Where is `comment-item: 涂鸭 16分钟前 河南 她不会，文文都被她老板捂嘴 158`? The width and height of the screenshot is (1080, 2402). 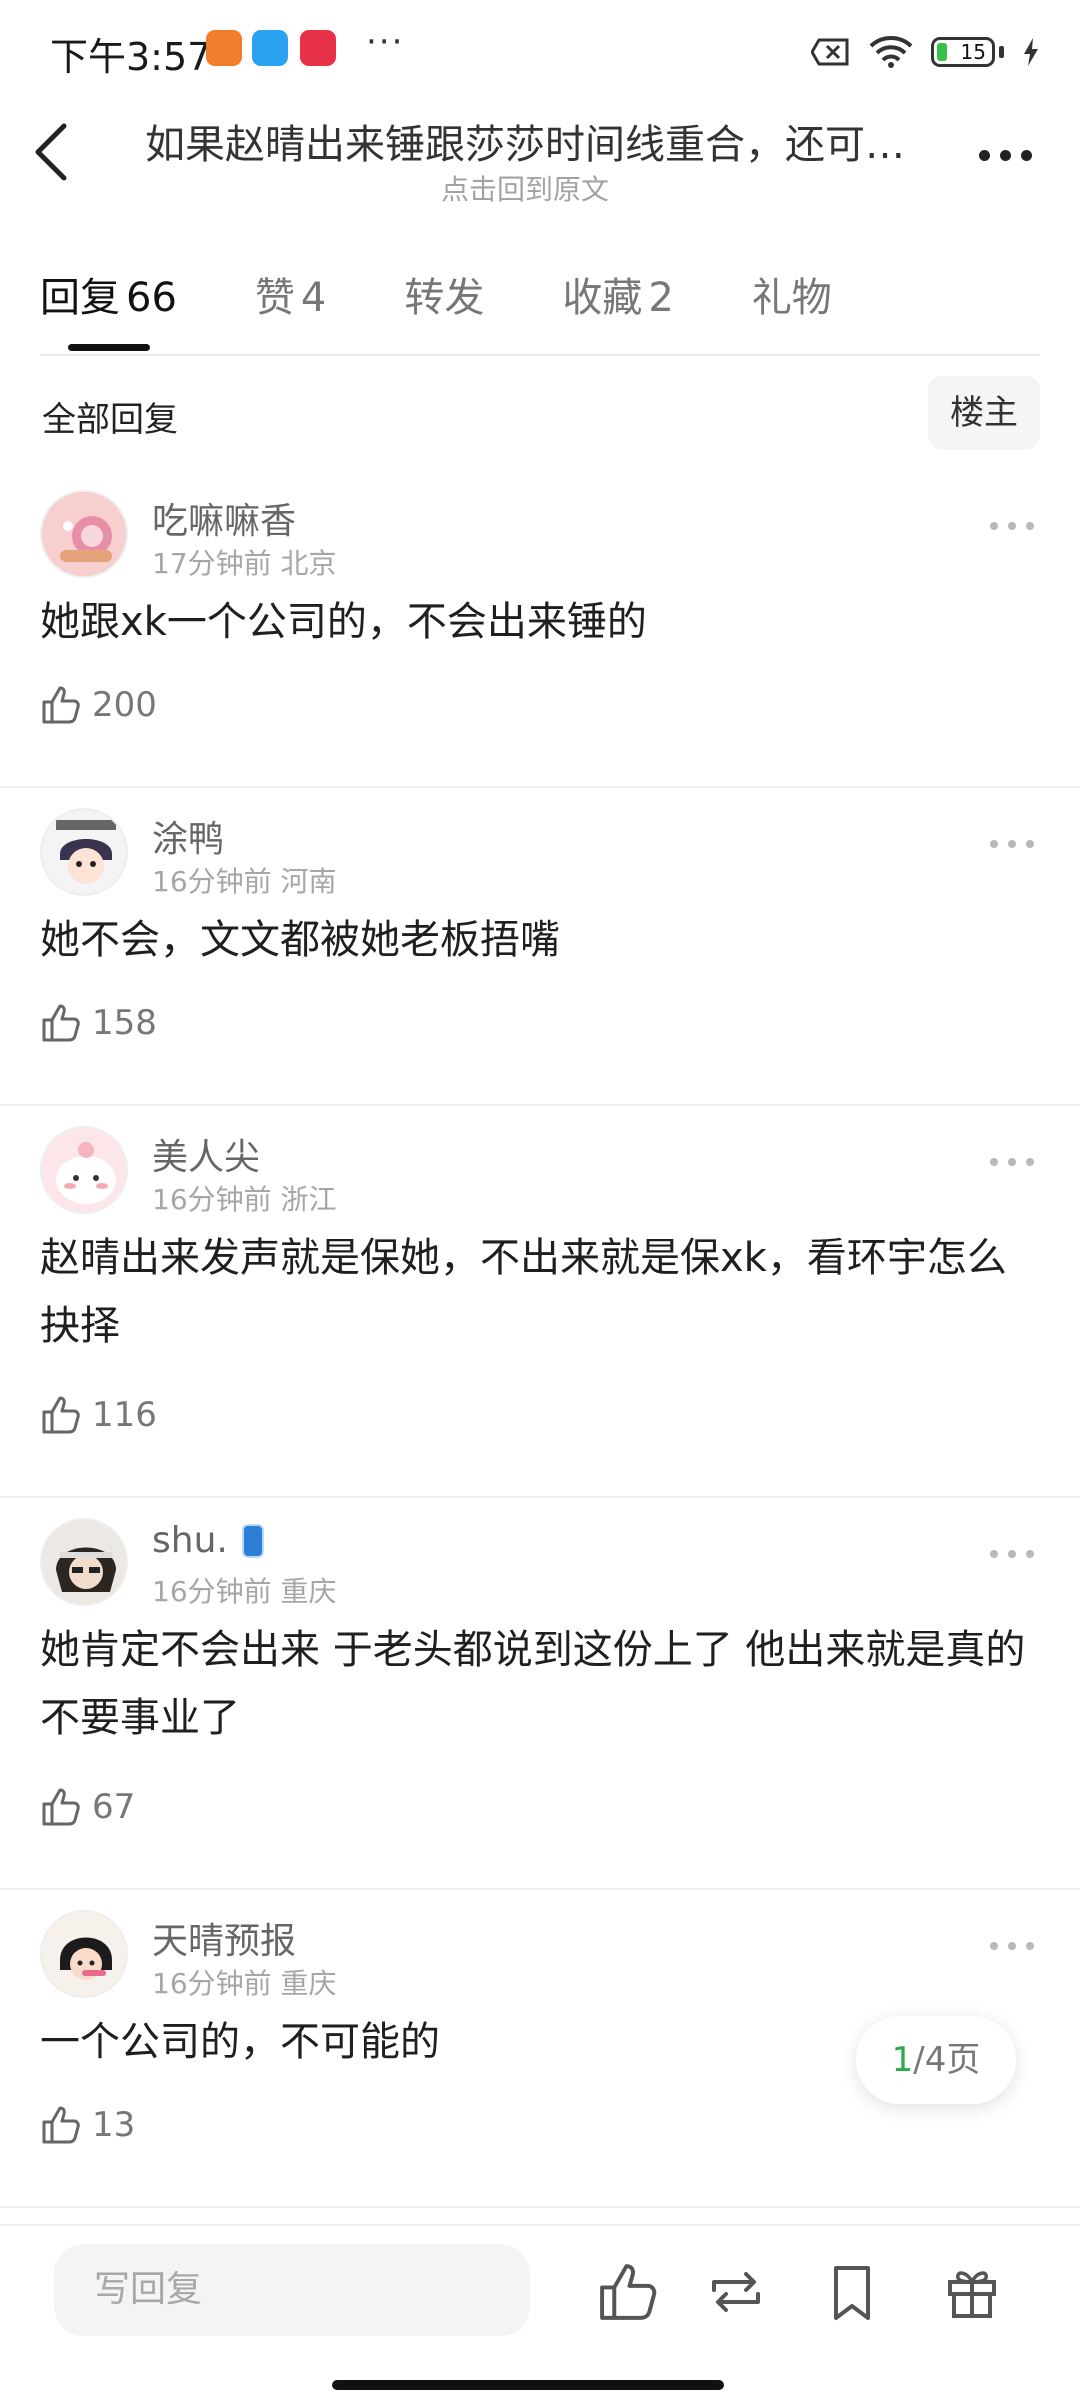
comment-item: 涂鸭 16分钟前 河南 她不会，文文都被她老板捂嘴 158 is located at coordinates (540, 947).